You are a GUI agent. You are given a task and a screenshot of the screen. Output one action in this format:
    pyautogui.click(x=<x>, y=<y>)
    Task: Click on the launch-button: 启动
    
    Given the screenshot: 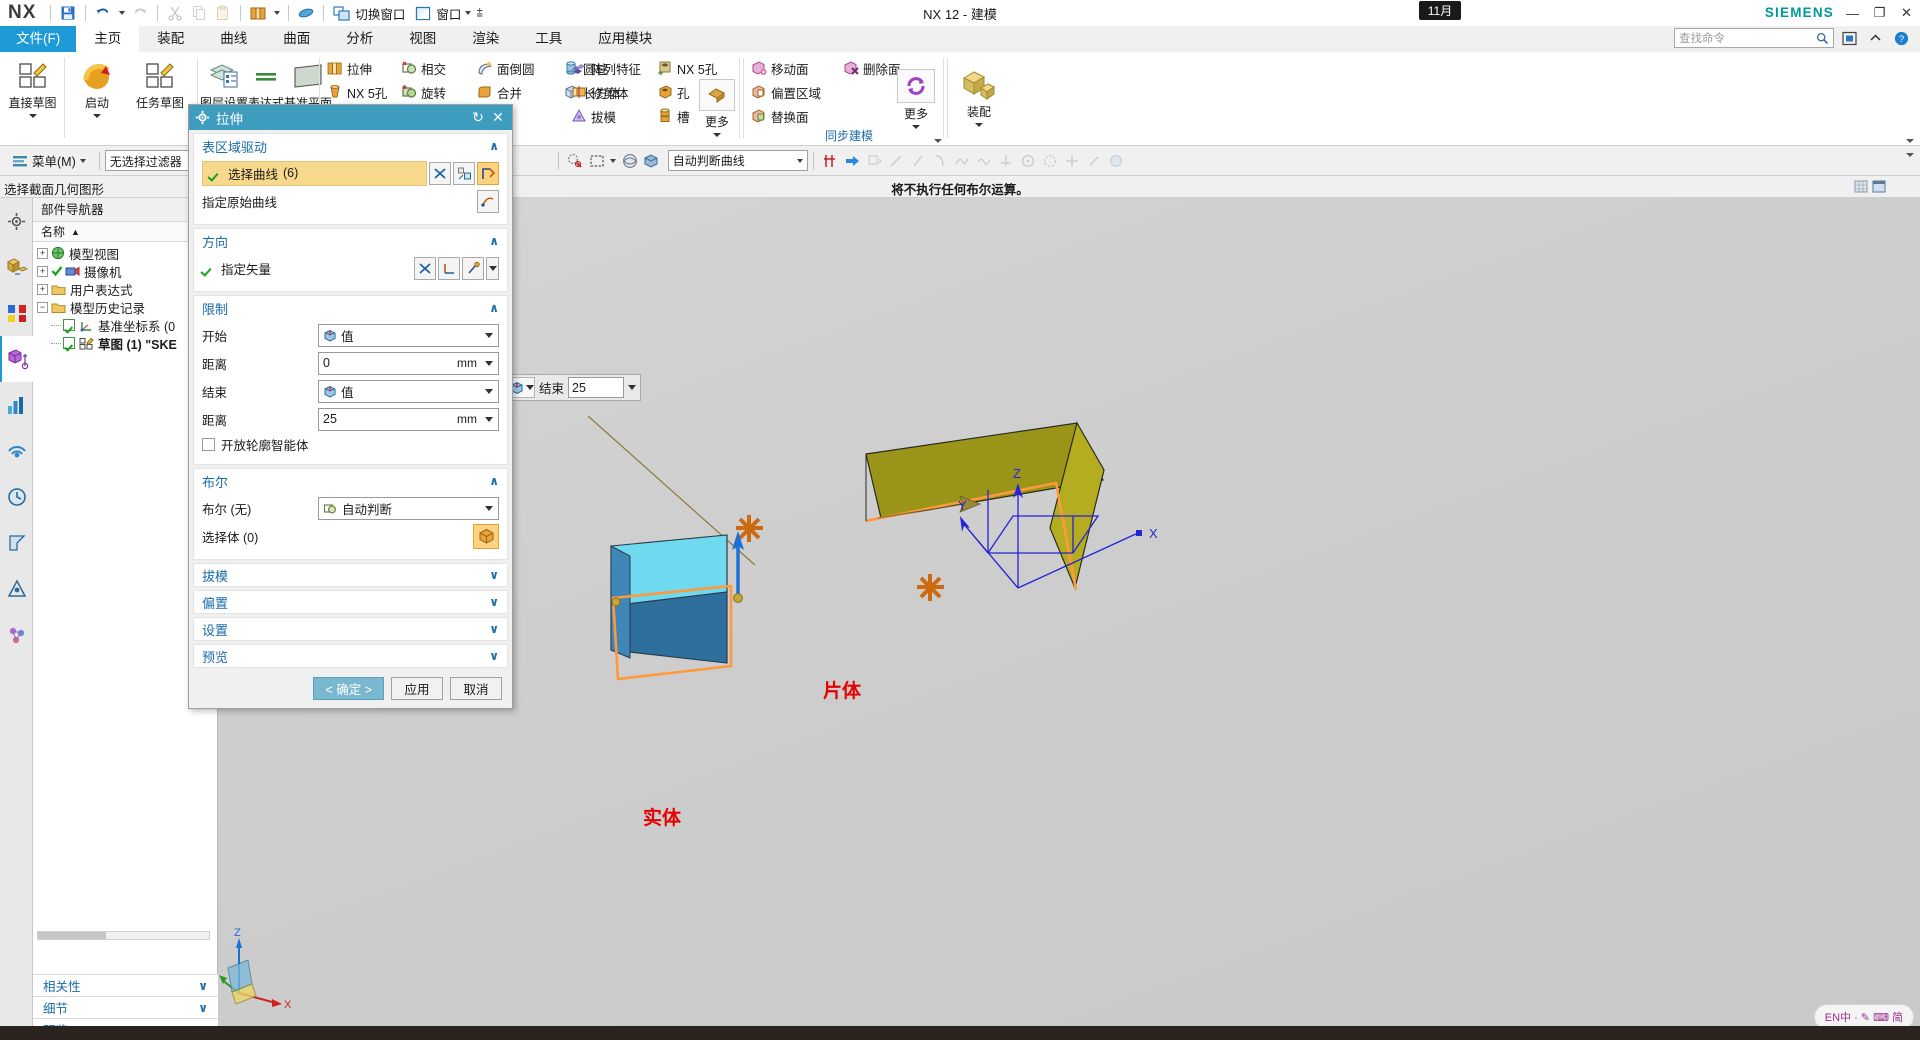 What is the action you would take?
    pyautogui.click(x=97, y=87)
    